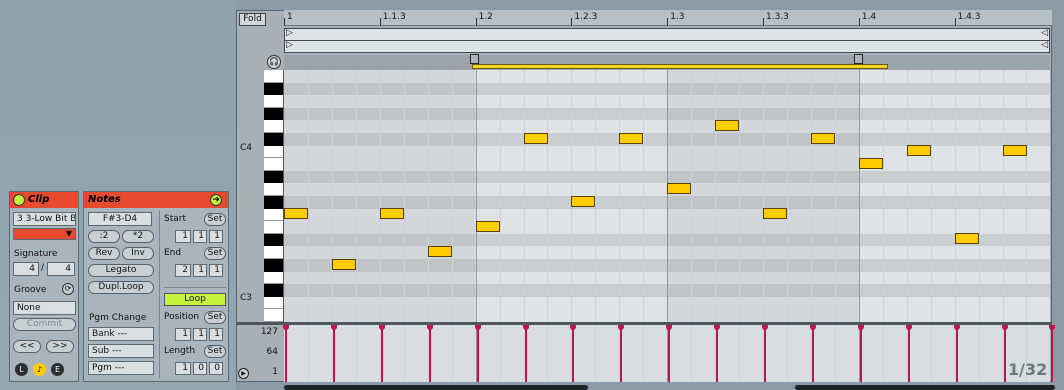 The height and width of the screenshot is (390, 1064). What do you see at coordinates (138, 236) in the screenshot?
I see `double-length-button: *2` at bounding box center [138, 236].